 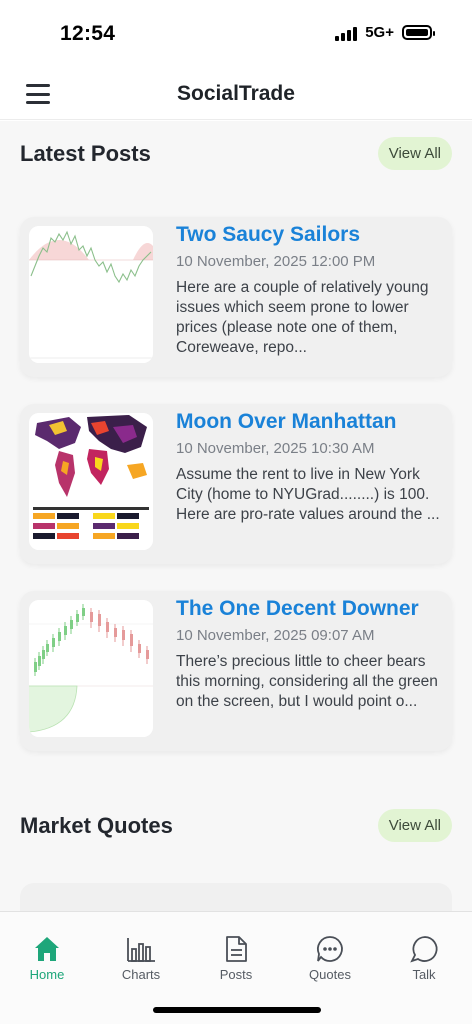 What do you see at coordinates (236, 153) in the screenshot?
I see `latest-posts-header: Latest Posts View All` at bounding box center [236, 153].